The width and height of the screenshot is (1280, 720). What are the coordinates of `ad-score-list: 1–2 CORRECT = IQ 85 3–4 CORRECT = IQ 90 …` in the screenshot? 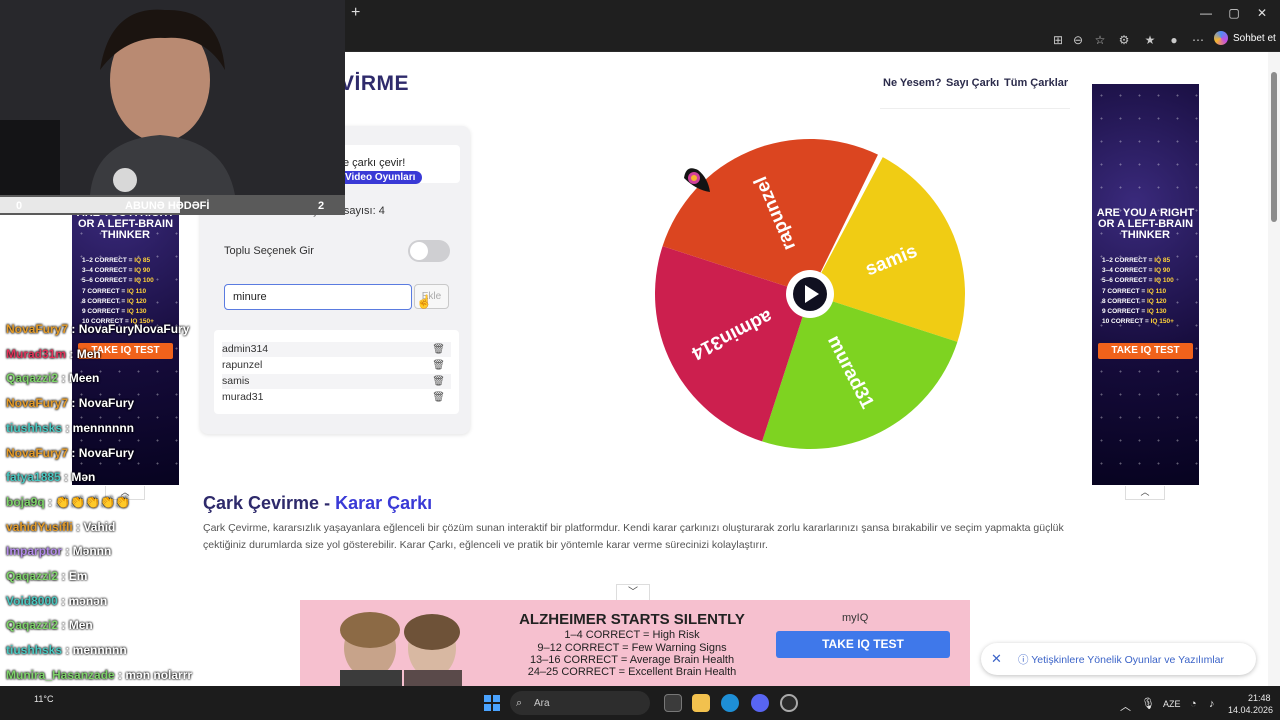 It's located at (118, 291).